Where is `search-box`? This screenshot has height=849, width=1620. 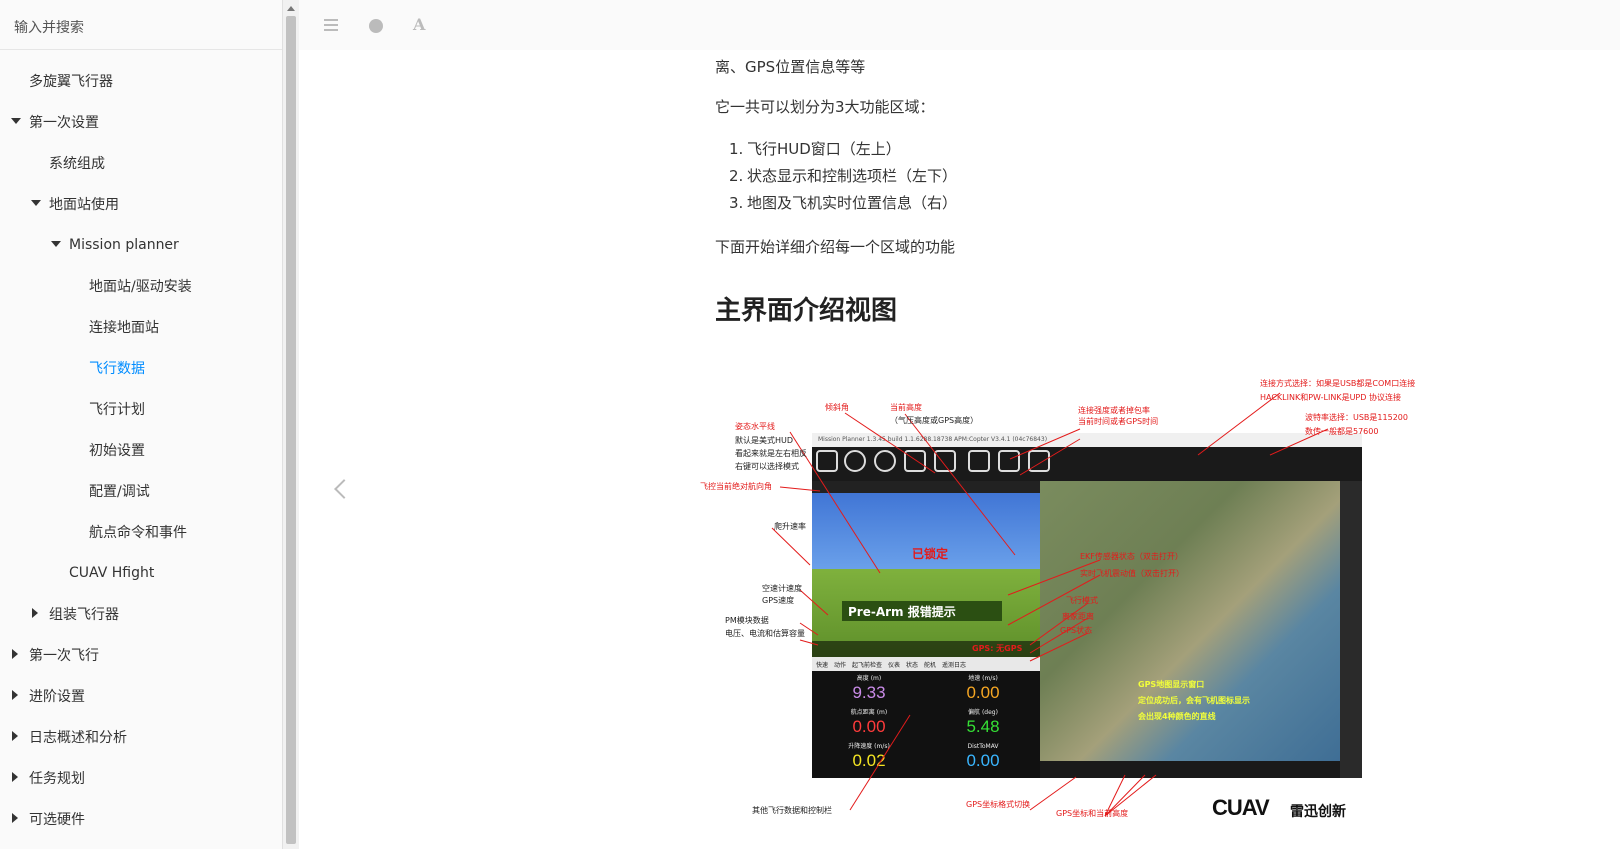
search-box is located at coordinates (141, 25).